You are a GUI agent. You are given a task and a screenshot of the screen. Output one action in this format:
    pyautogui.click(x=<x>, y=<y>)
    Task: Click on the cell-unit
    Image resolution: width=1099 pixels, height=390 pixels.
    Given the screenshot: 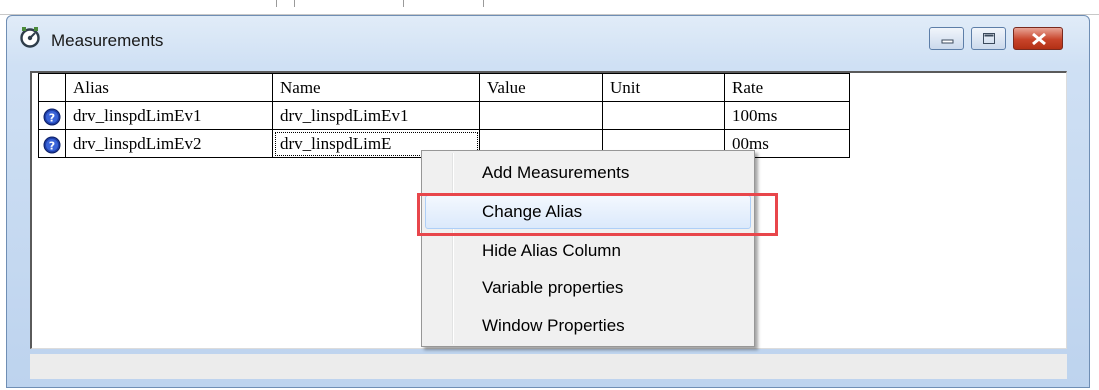 What is the action you would take?
    pyautogui.click(x=663, y=115)
    